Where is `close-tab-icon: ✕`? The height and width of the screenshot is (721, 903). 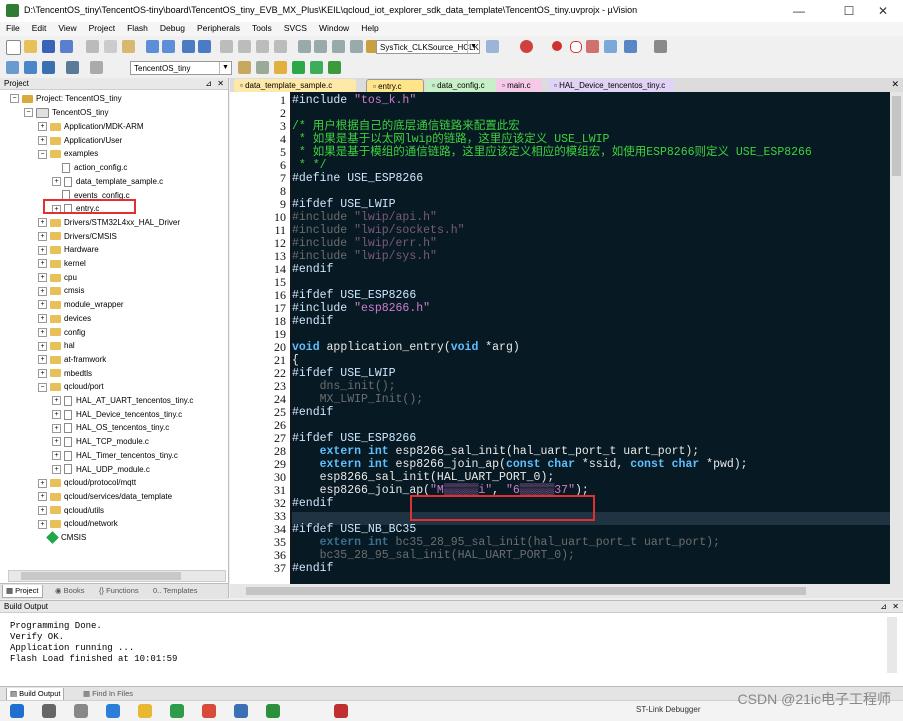
close-tab-icon: ✕ is located at coordinates (895, 84).